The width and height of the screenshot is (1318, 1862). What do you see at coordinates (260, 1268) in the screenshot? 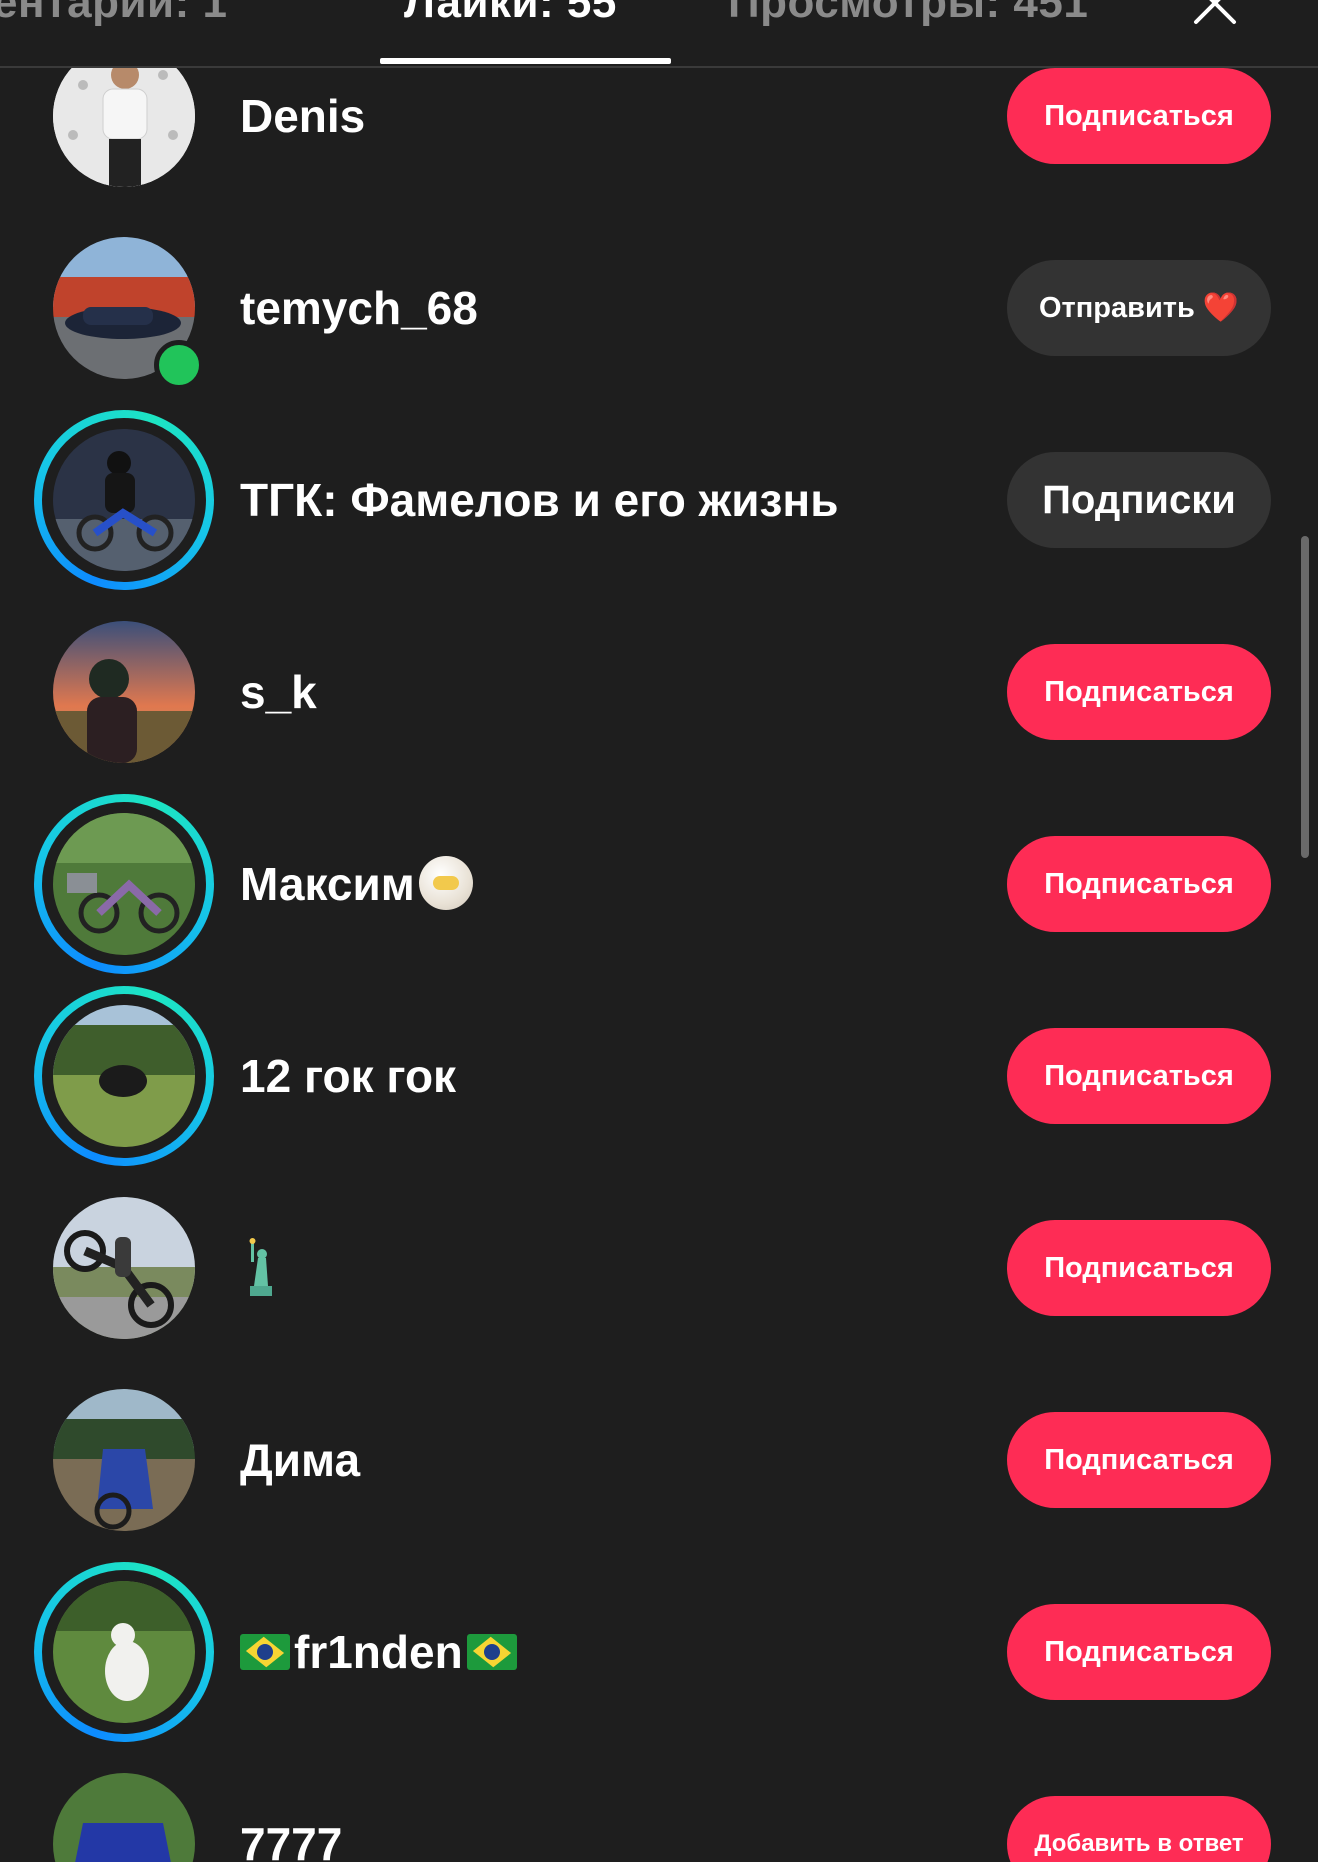
I see `statue-of-liberty-icon` at bounding box center [260, 1268].